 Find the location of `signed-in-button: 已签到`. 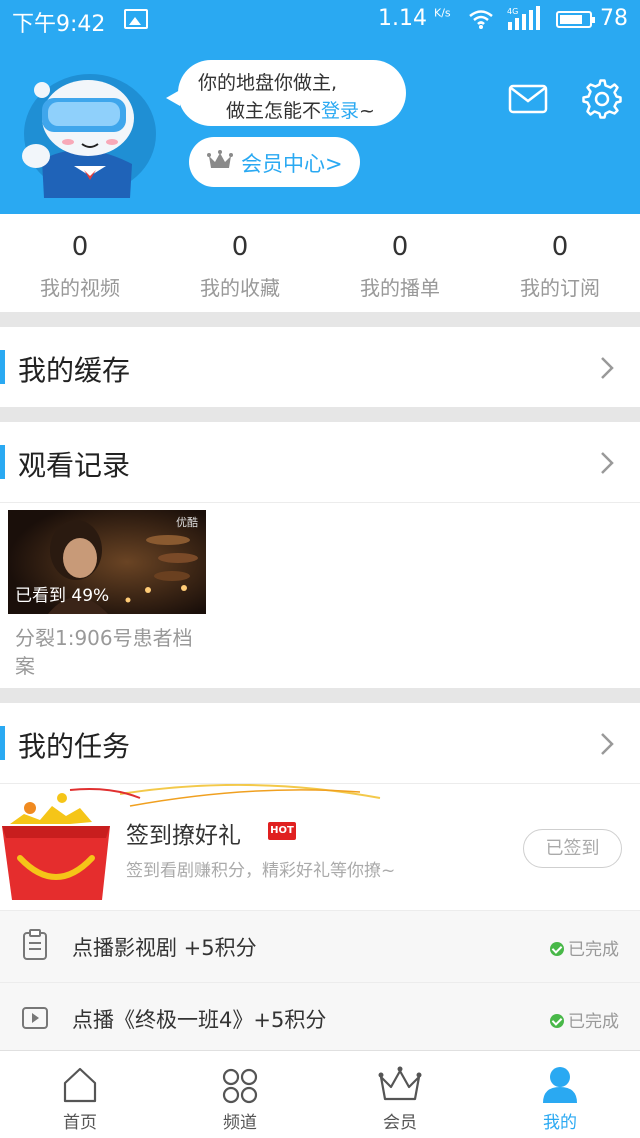

signed-in-button: 已签到 is located at coordinates (572, 848).